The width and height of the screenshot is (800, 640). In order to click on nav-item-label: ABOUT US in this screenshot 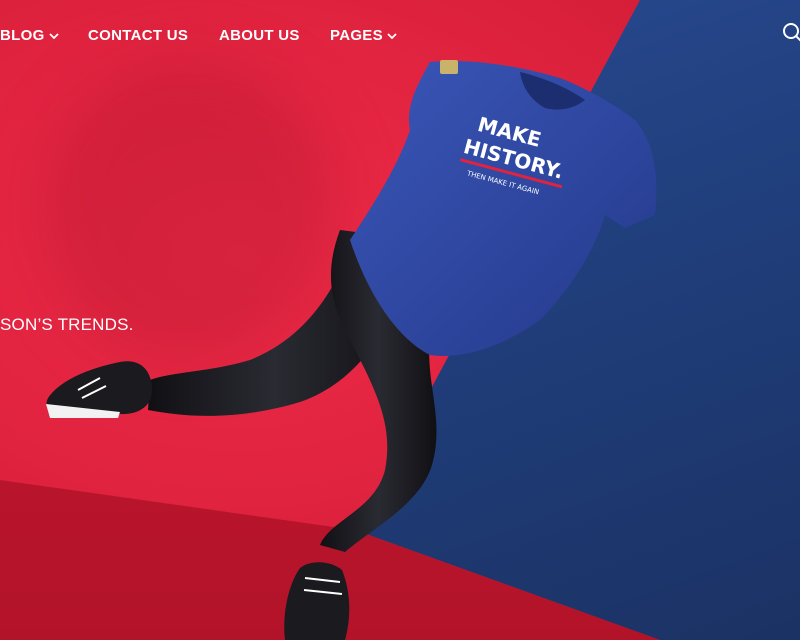, I will do `click(259, 35)`.